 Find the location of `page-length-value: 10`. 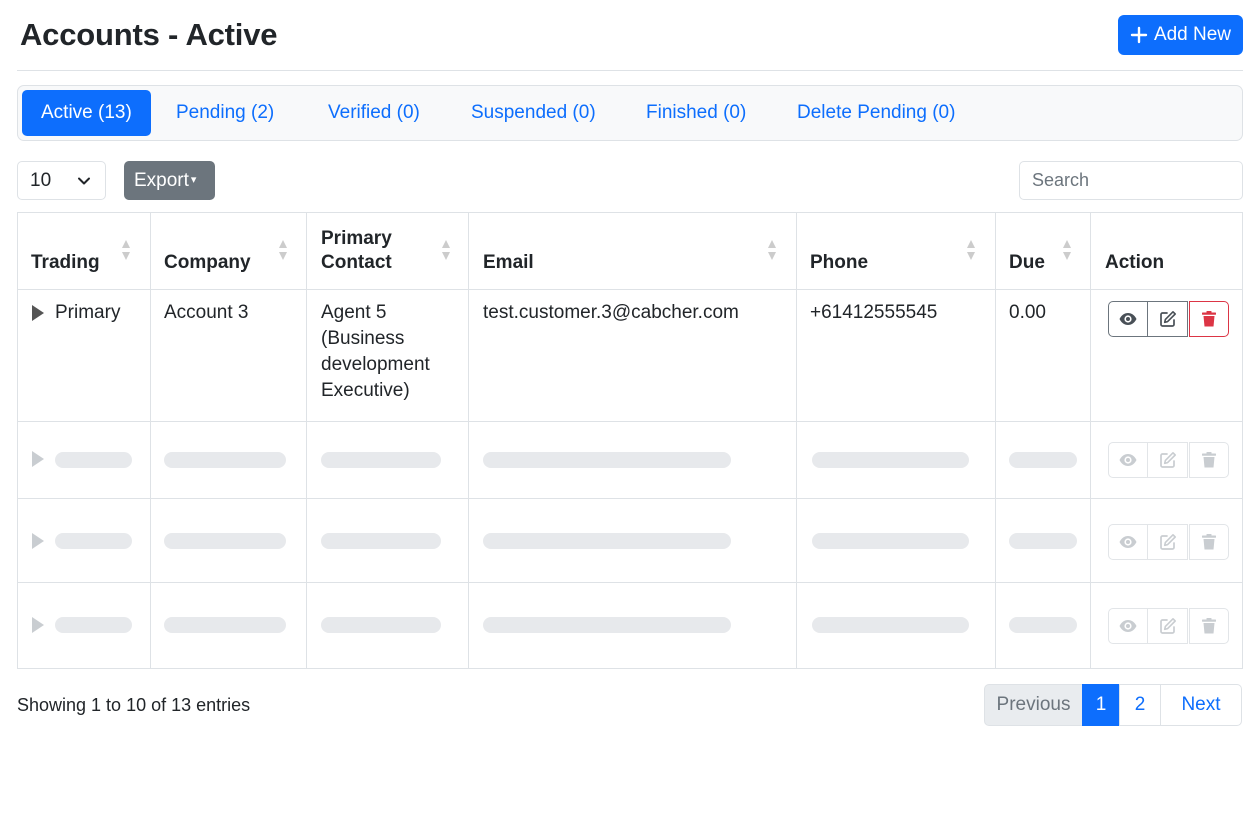

page-length-value: 10 is located at coordinates (41, 180).